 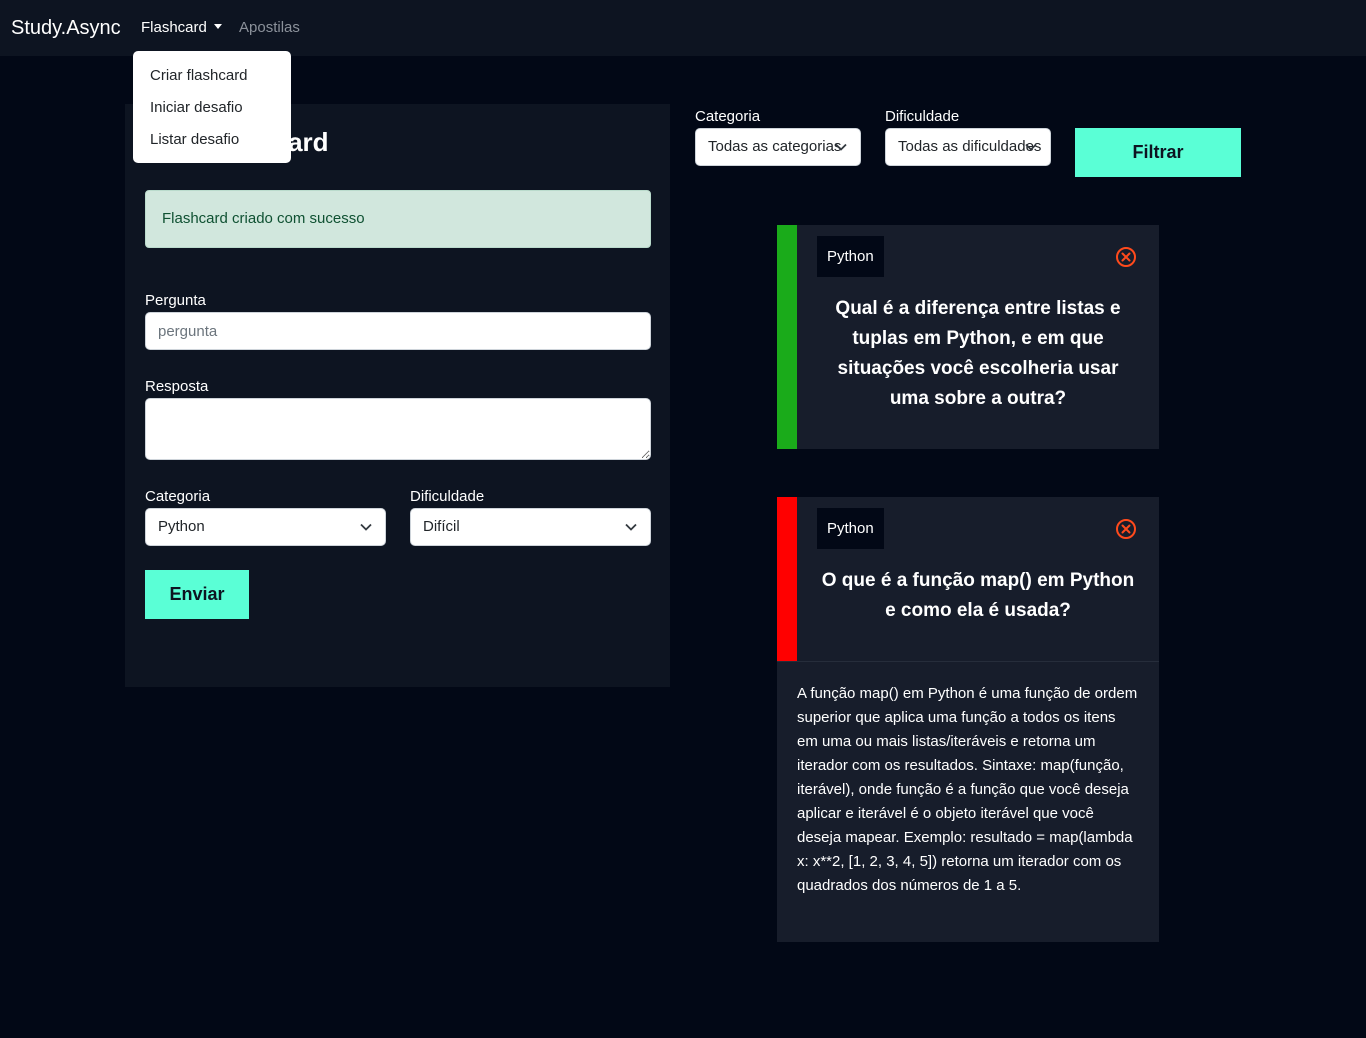 What do you see at coordinates (728, 116) in the screenshot?
I see `filter-categoria-label: Categoria` at bounding box center [728, 116].